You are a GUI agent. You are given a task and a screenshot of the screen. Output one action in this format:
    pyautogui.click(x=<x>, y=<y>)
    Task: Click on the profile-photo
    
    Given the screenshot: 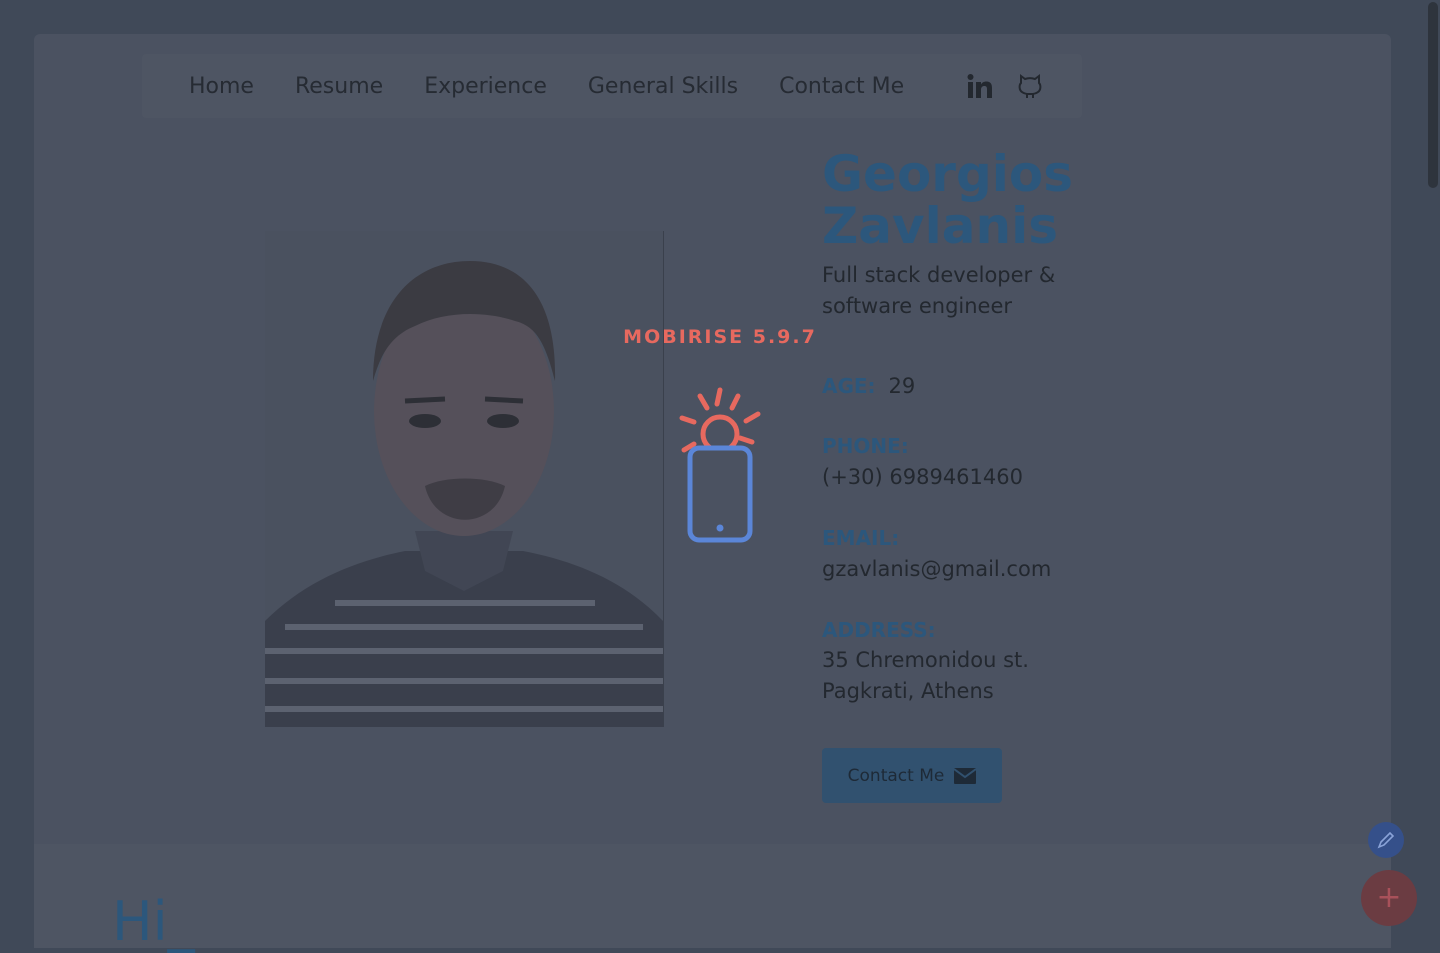 What is the action you would take?
    pyautogui.click(x=464, y=479)
    